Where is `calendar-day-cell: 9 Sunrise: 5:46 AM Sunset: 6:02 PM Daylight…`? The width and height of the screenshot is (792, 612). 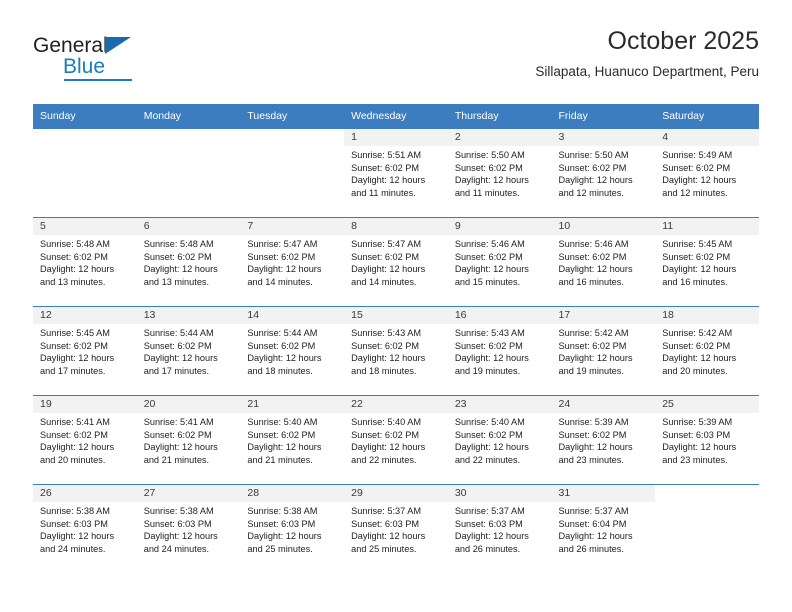
calendar-day-cell: 9 Sunrise: 5:46 AM Sunset: 6:02 PM Daylight… is located at coordinates (499, 262).